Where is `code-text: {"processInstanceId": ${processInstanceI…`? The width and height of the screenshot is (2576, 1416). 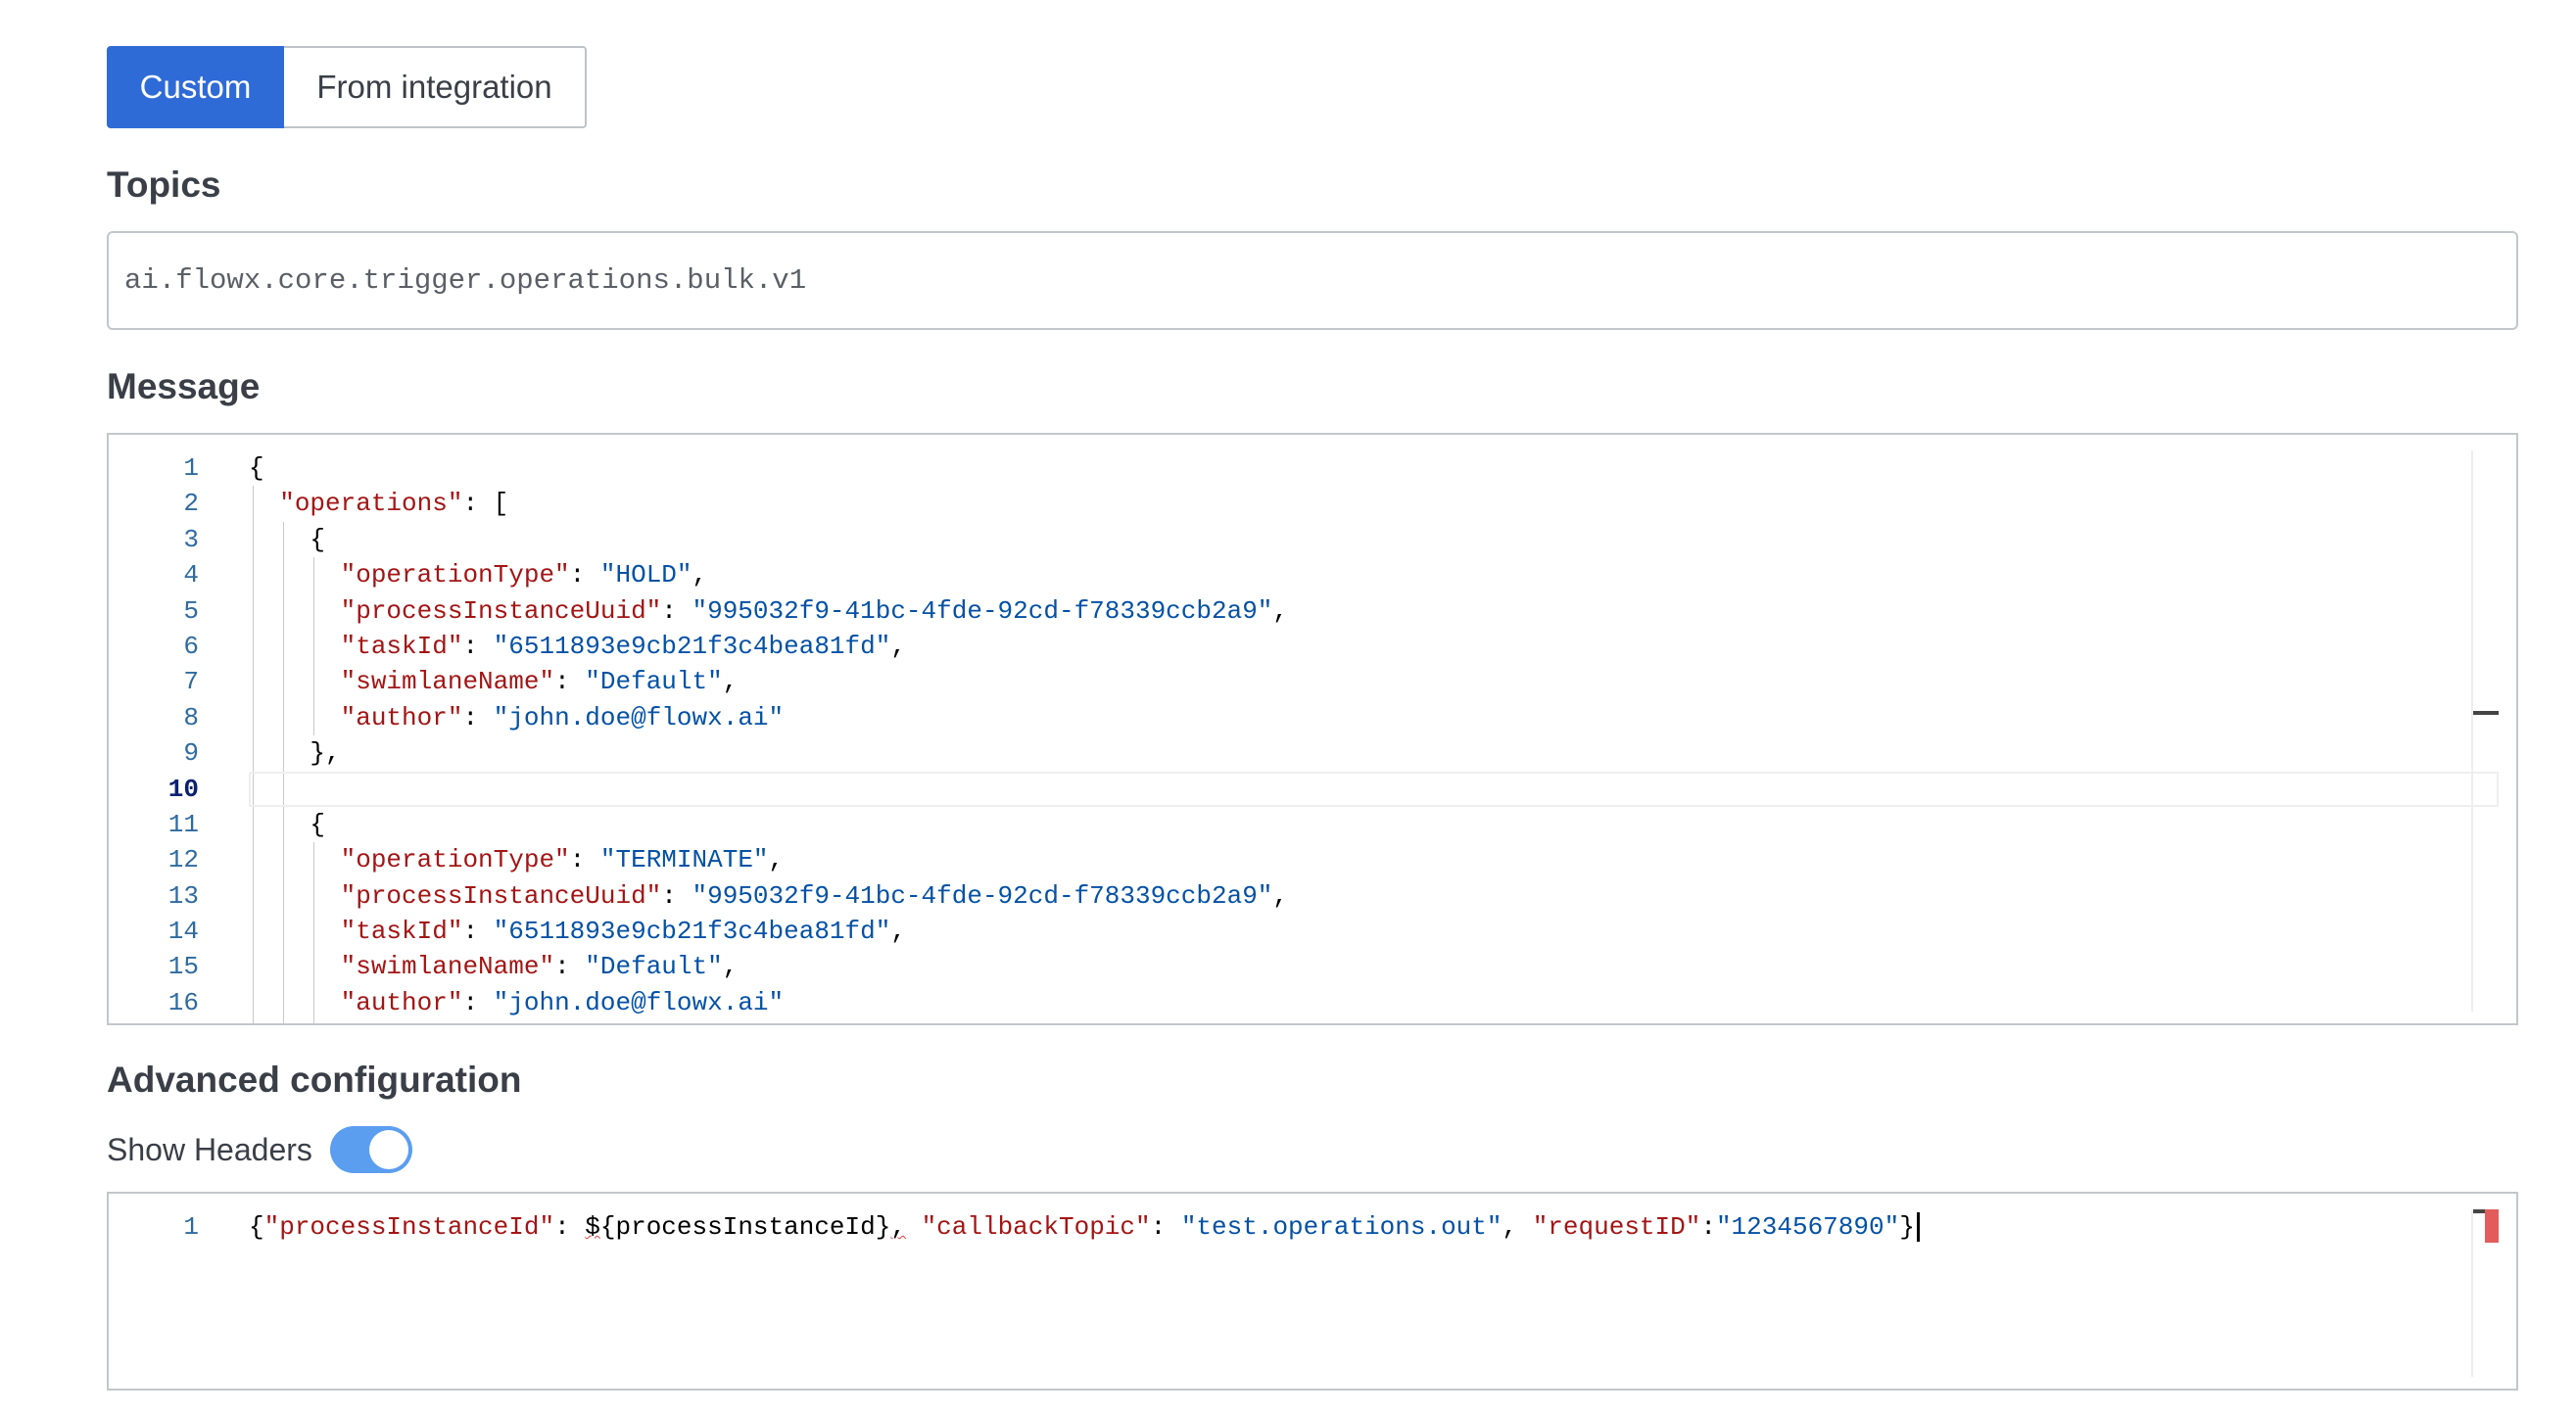 code-text: {"processInstanceId": ${processInstanceI… is located at coordinates (1084, 1227).